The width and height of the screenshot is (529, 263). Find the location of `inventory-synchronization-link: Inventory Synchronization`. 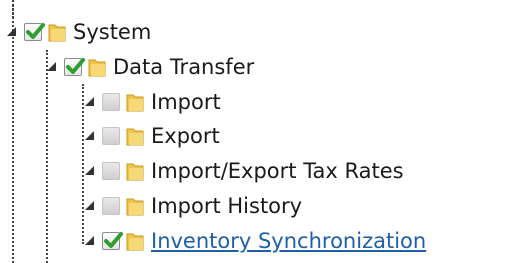

inventory-synchronization-link: Inventory Synchronization is located at coordinates (288, 241).